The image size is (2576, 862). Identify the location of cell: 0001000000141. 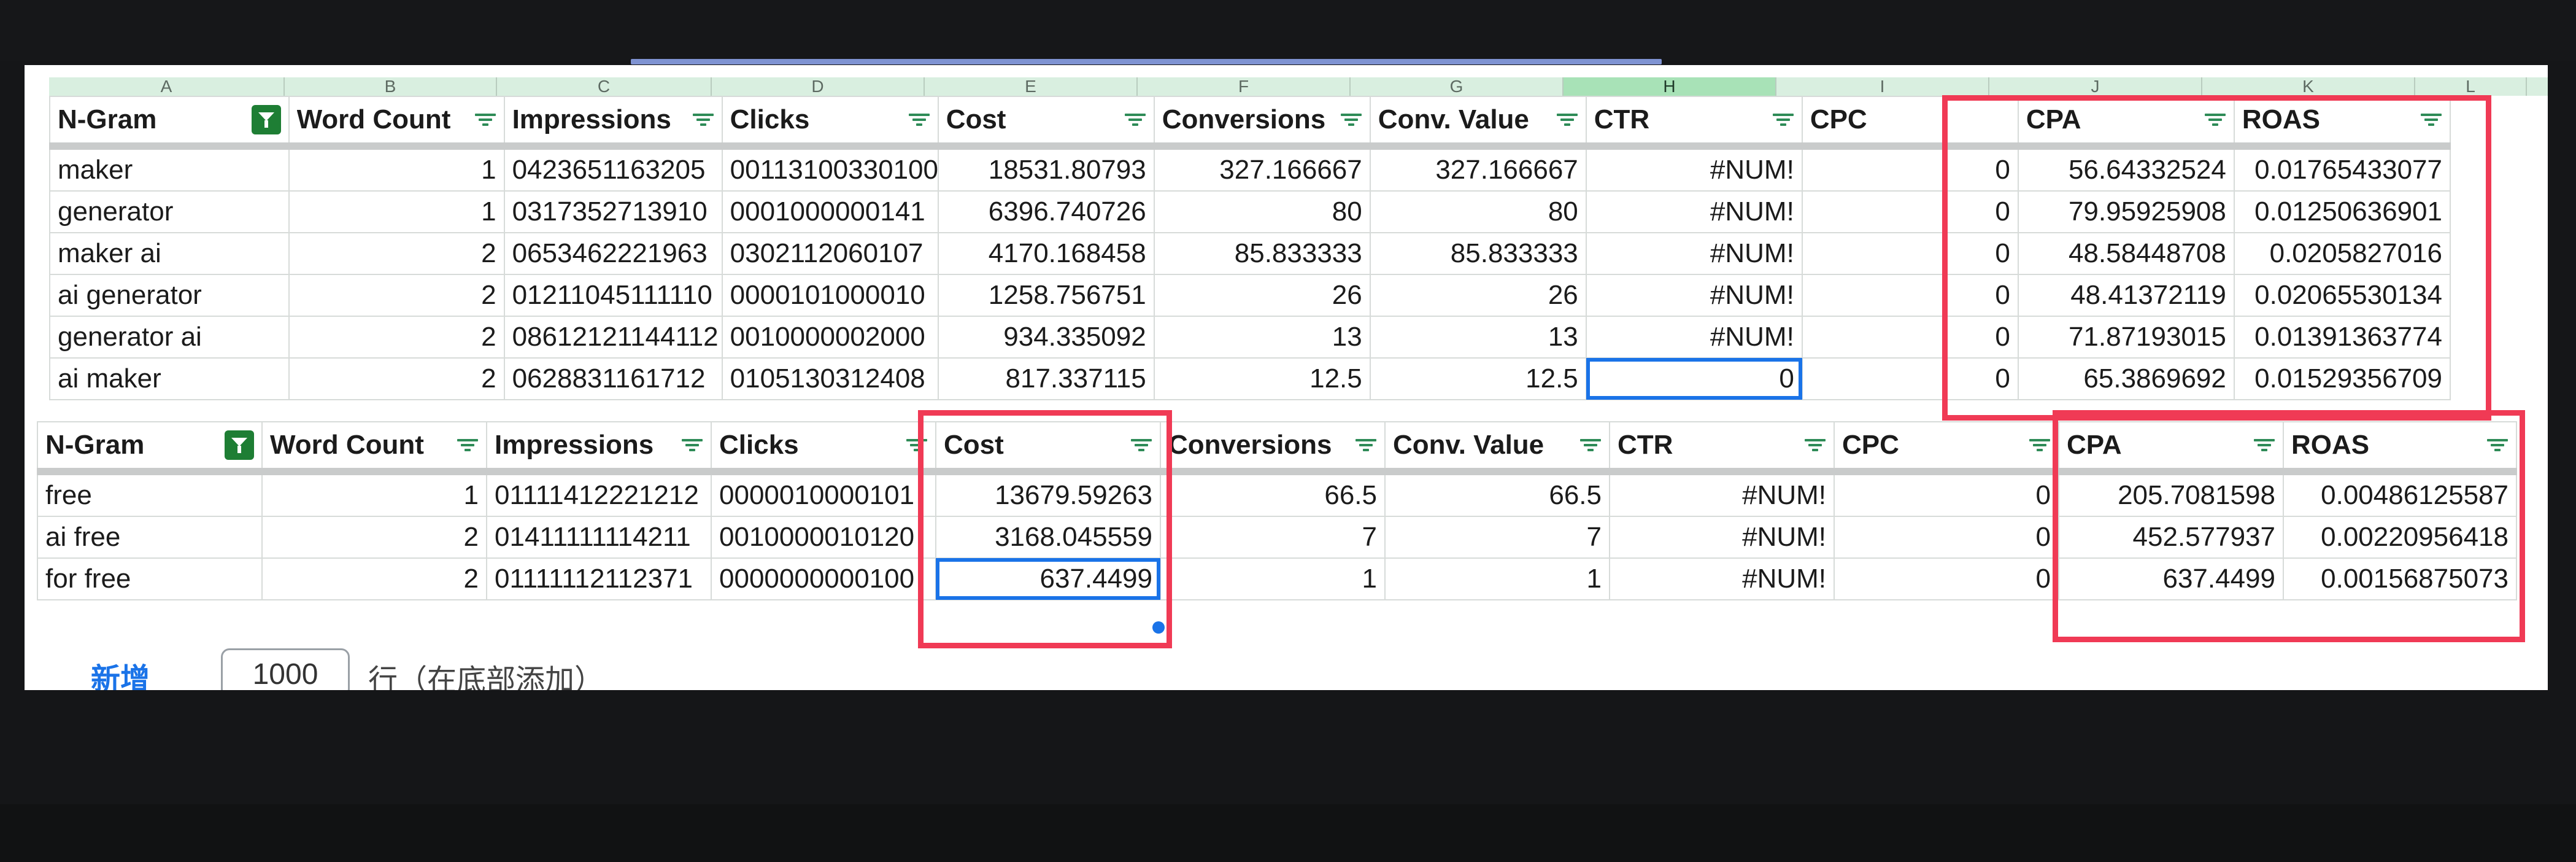
(830, 211).